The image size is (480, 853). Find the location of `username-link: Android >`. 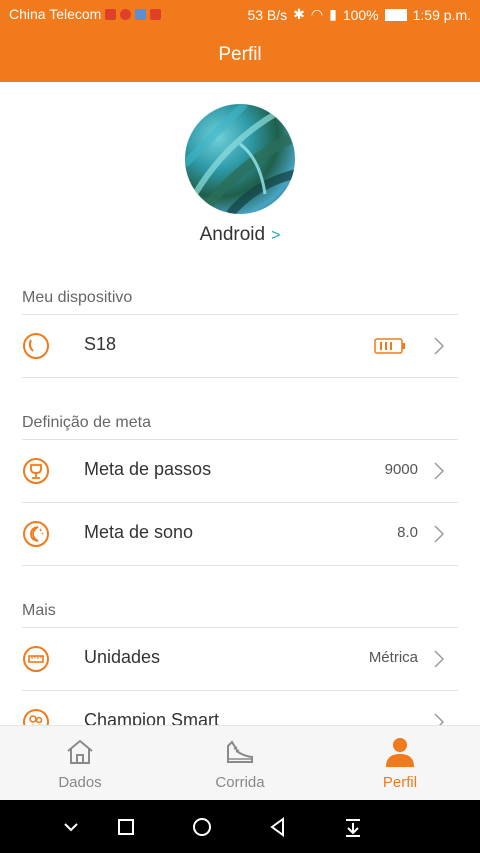

username-link: Android > is located at coordinates (240, 235).